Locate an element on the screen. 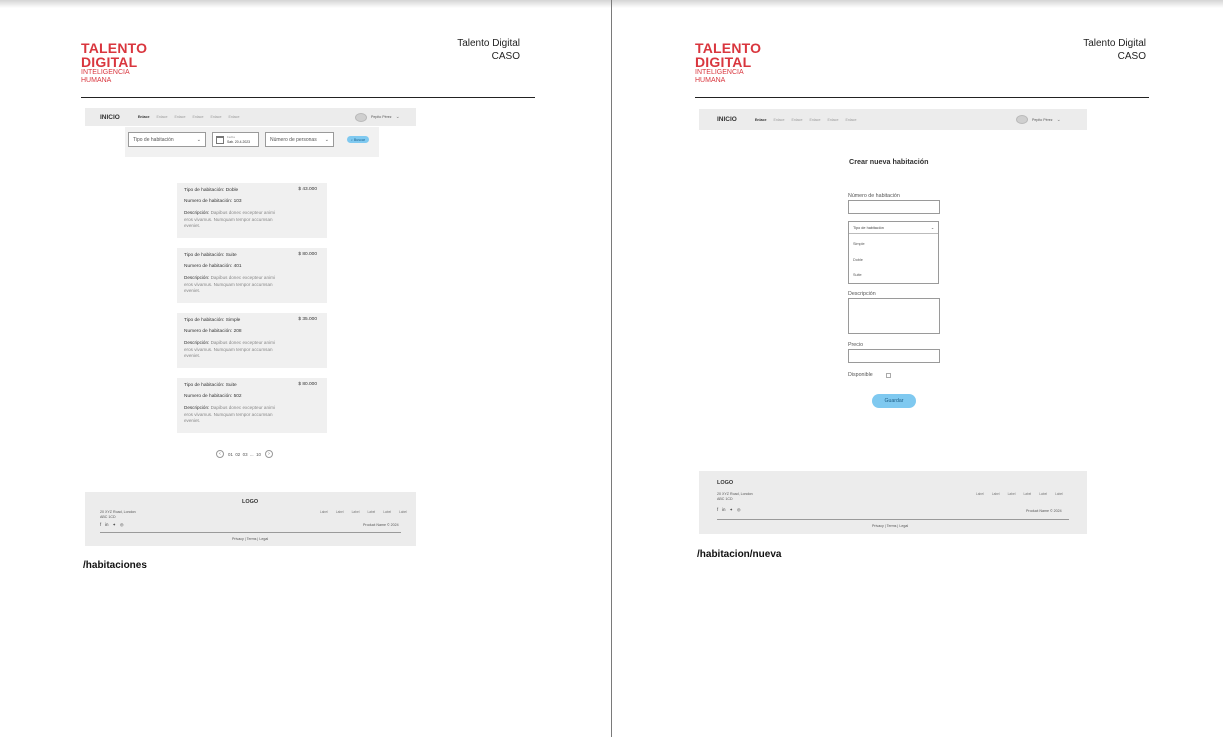  available-label: Disponible is located at coordinates (860, 375).